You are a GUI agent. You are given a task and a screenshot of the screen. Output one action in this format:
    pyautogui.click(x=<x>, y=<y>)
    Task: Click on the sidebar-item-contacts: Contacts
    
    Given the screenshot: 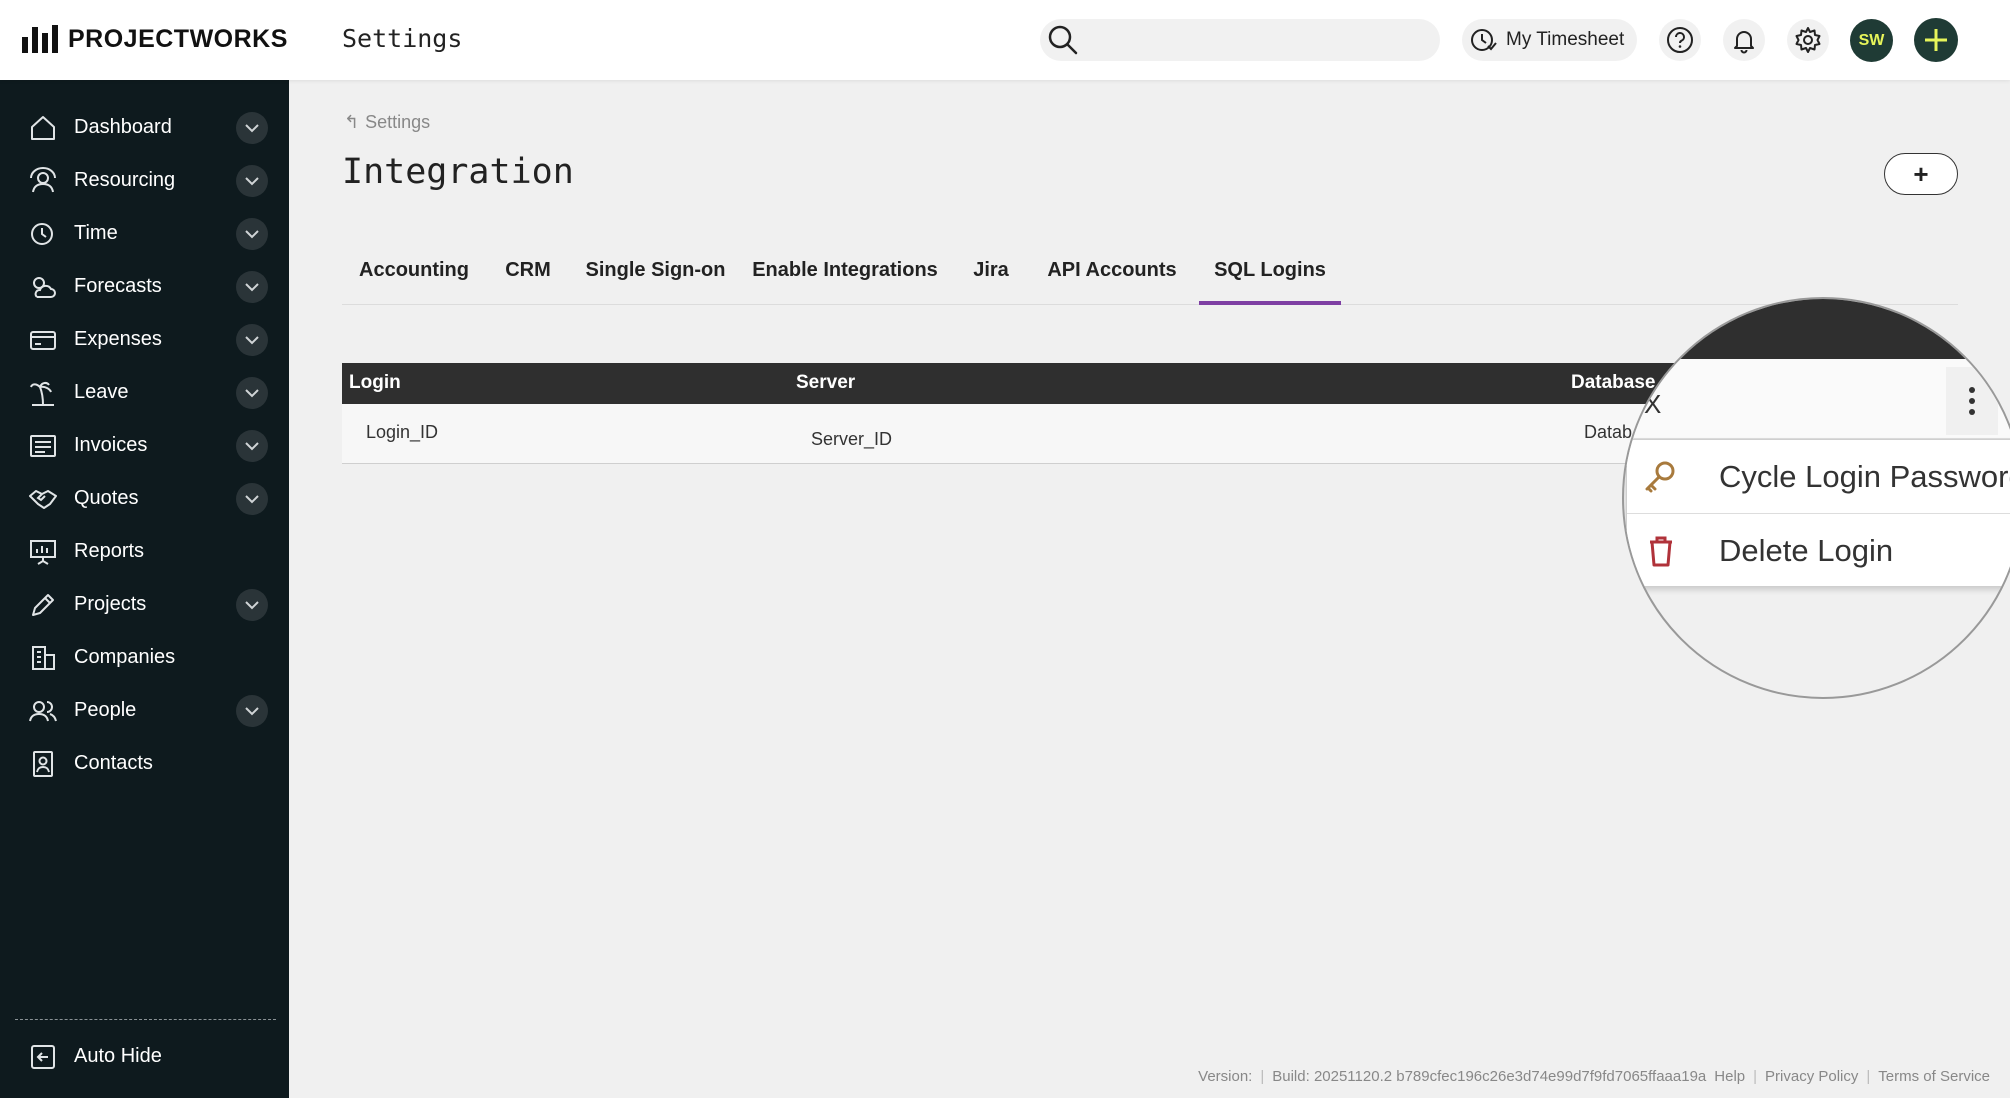 What is the action you would take?
    pyautogui.click(x=144, y=763)
    